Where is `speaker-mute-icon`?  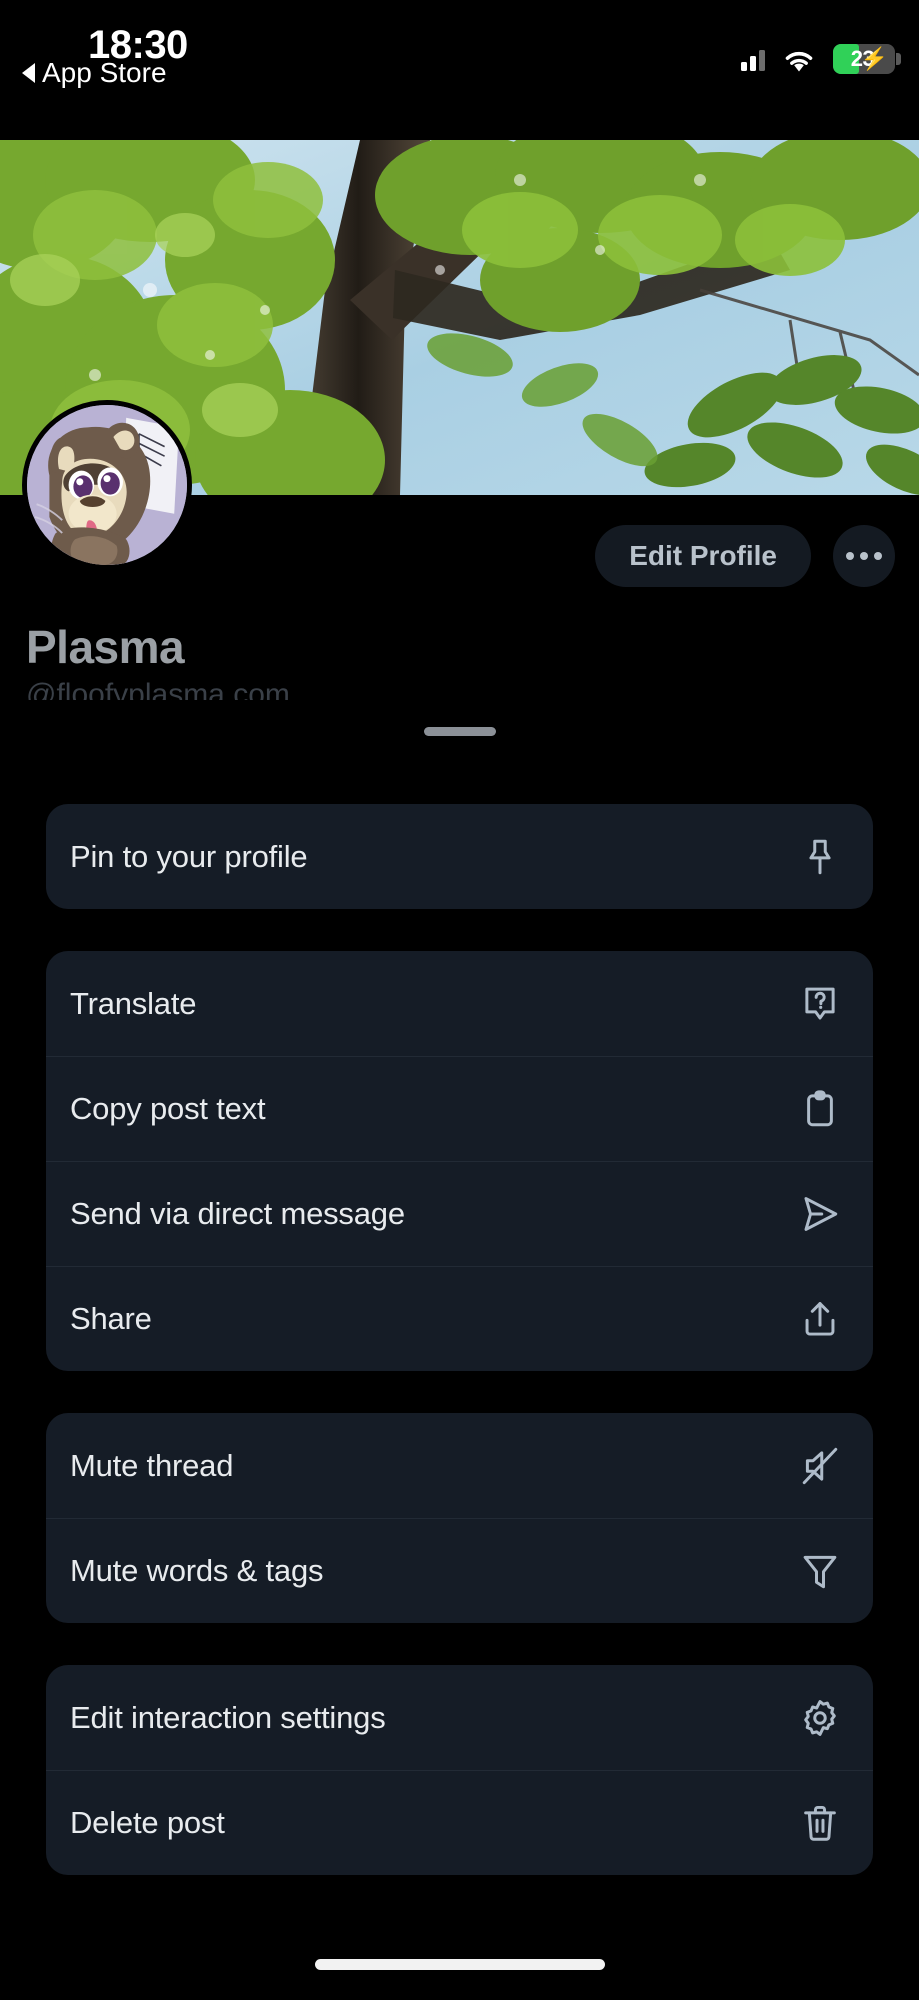
speaker-mute-icon is located at coordinates (820, 1466).